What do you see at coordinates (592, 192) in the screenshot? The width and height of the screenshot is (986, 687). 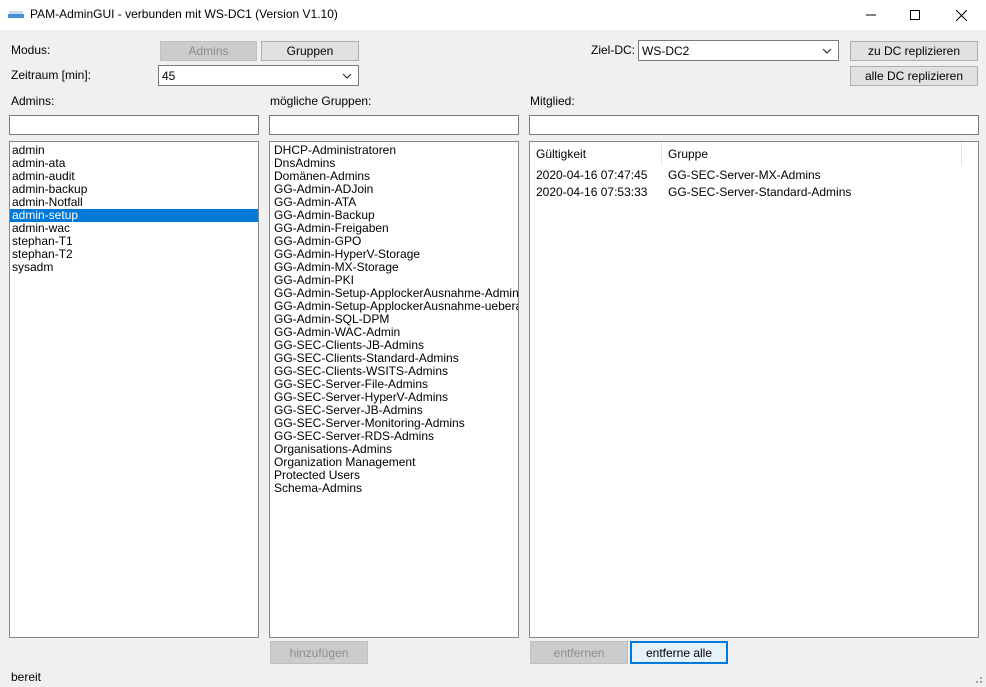 I see `cell-validity: 2020-04-16 07:53:33` at bounding box center [592, 192].